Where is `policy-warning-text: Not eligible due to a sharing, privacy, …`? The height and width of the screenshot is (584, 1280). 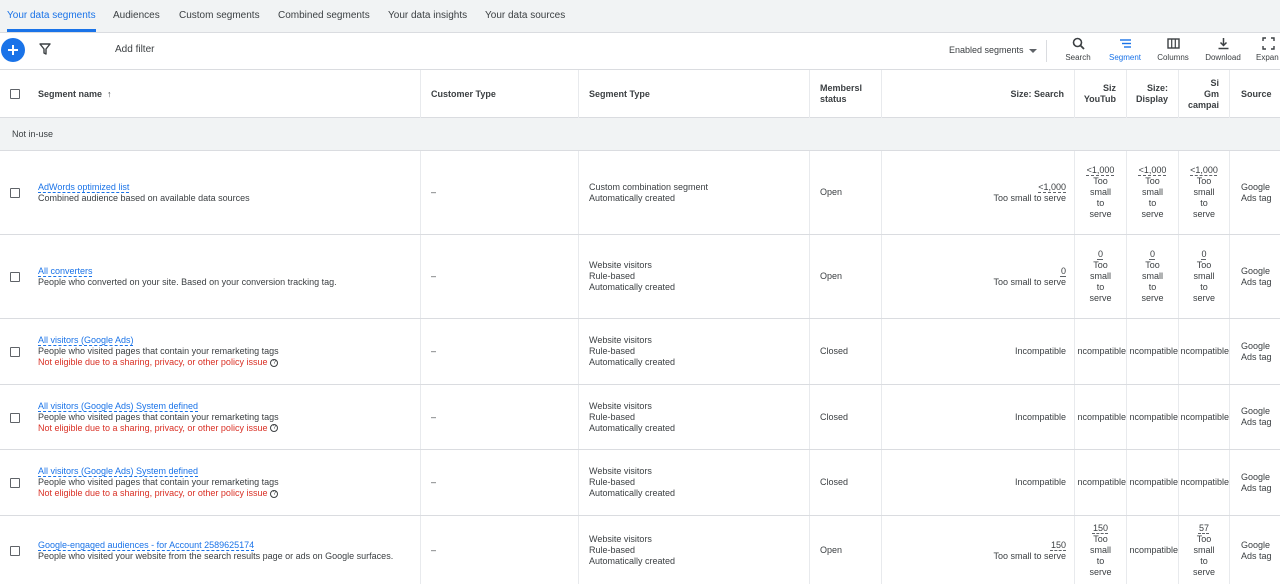
policy-warning-text: Not eligible due to a sharing, privacy, … is located at coordinates (153, 427).